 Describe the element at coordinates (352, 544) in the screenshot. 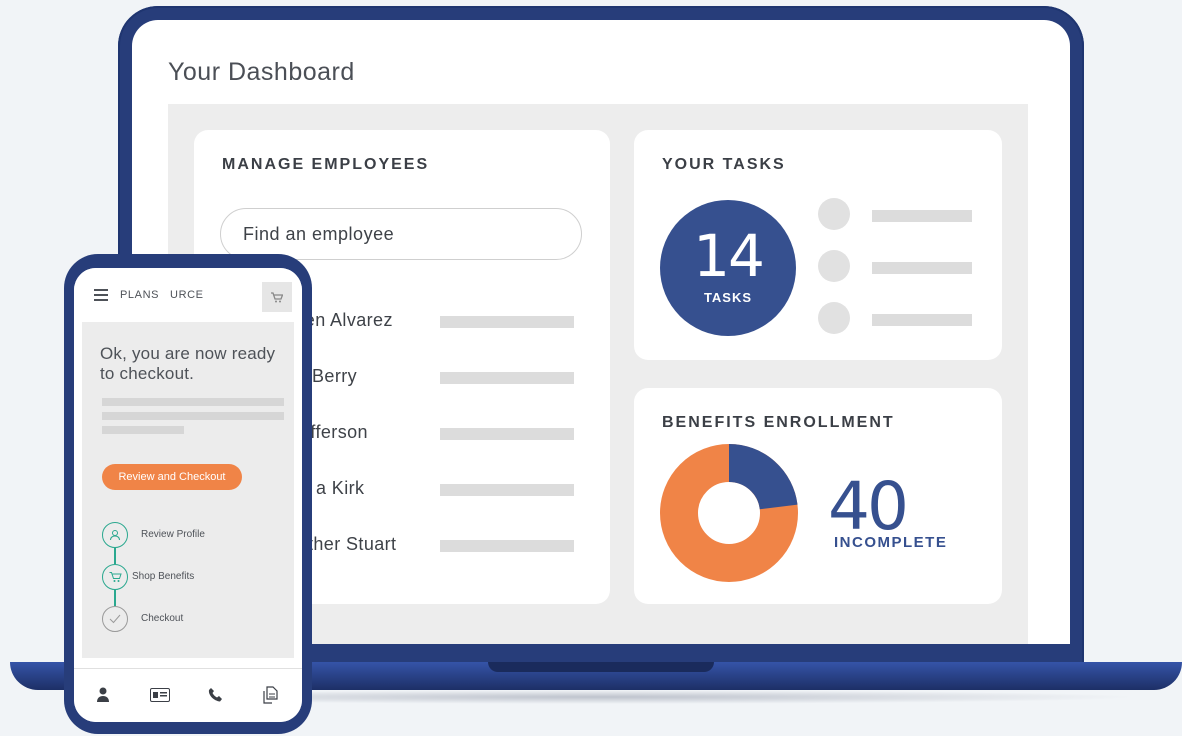

I see `employee-name: ther Stuart` at that location.